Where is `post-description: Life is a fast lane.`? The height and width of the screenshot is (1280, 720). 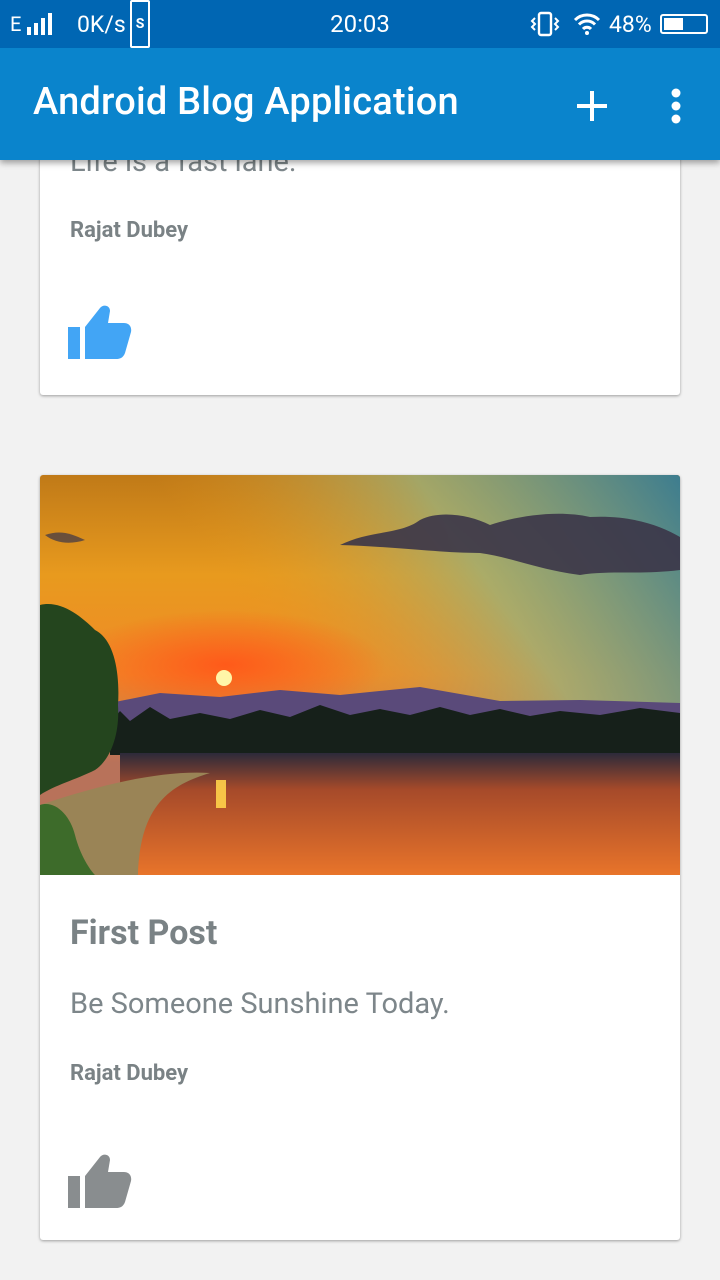 post-description: Life is a fast lane. is located at coordinates (183, 169).